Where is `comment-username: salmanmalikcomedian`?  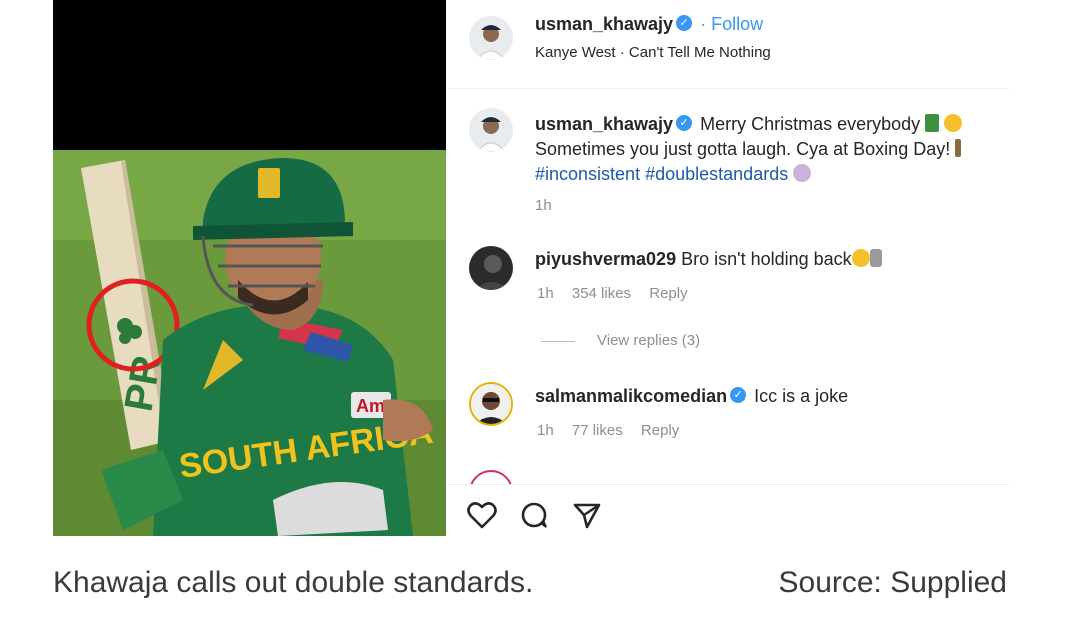
comment-username: salmanmalikcomedian is located at coordinates (631, 396).